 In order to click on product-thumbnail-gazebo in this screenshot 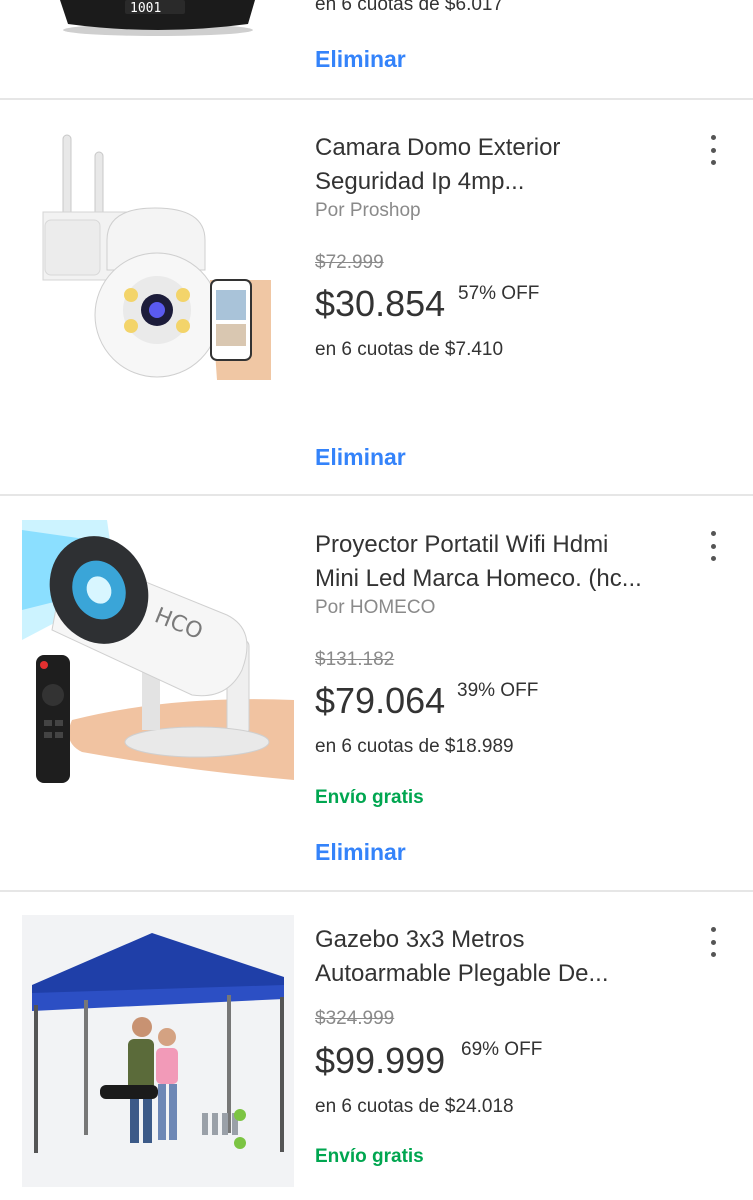, I will do `click(158, 1051)`.